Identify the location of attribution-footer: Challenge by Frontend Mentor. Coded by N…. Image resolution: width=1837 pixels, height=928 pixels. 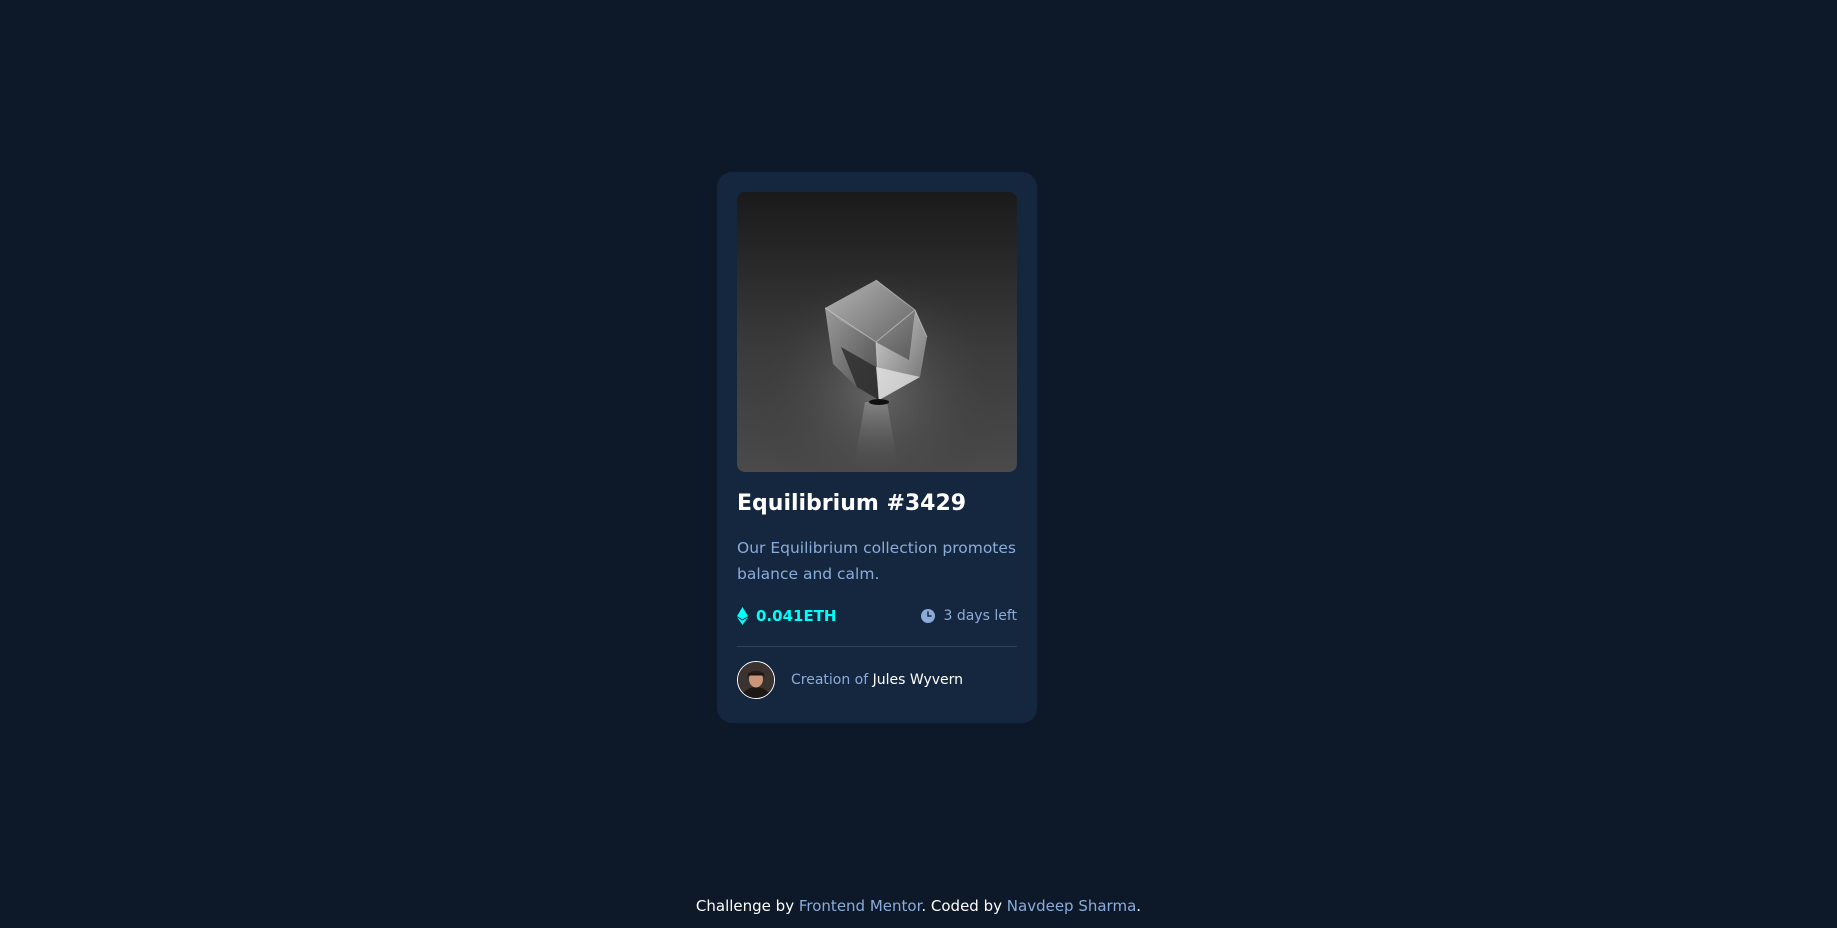
(918, 906).